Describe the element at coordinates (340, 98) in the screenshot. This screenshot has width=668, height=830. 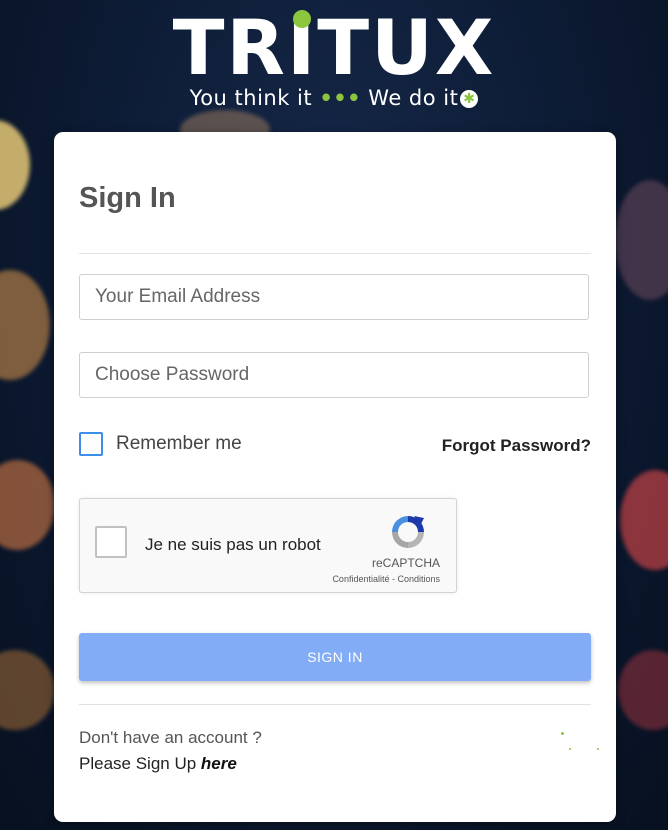
I see `tagline-dots: •••` at that location.